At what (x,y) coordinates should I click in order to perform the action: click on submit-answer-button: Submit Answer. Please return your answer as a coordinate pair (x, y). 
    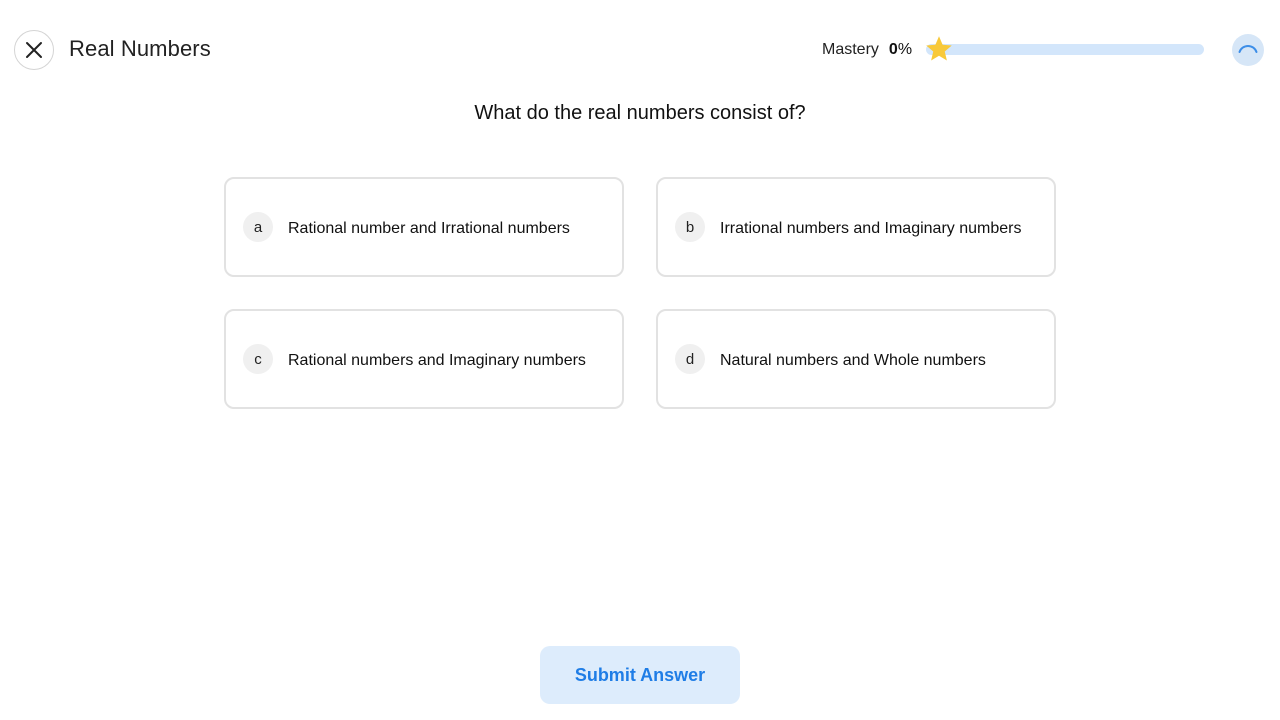
    Looking at the image, I should click on (640, 675).